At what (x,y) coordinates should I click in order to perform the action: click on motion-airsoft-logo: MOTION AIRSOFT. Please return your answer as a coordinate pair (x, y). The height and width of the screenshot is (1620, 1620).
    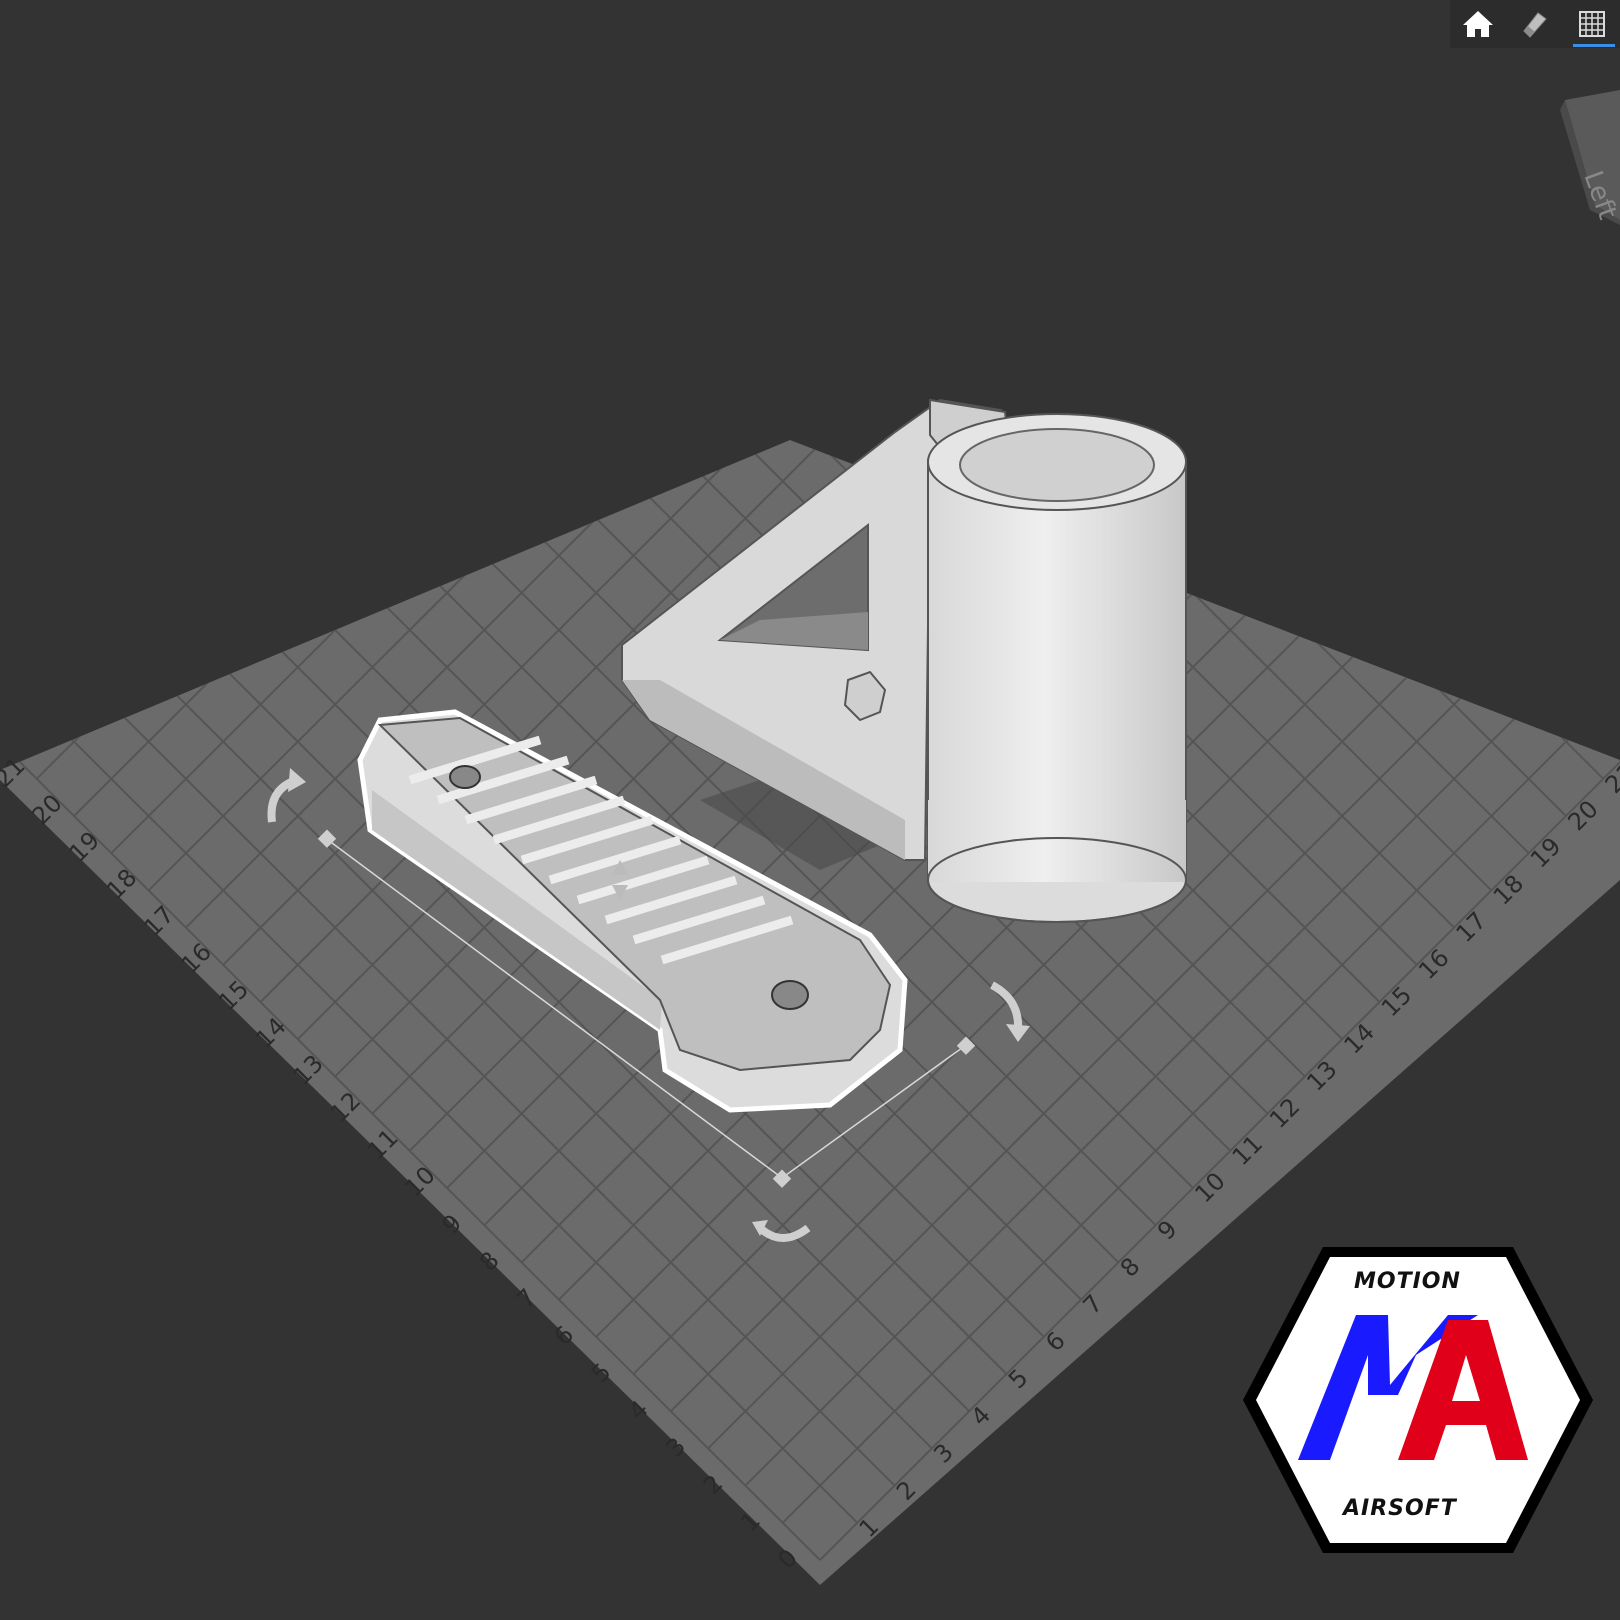
    Looking at the image, I should click on (1418, 1400).